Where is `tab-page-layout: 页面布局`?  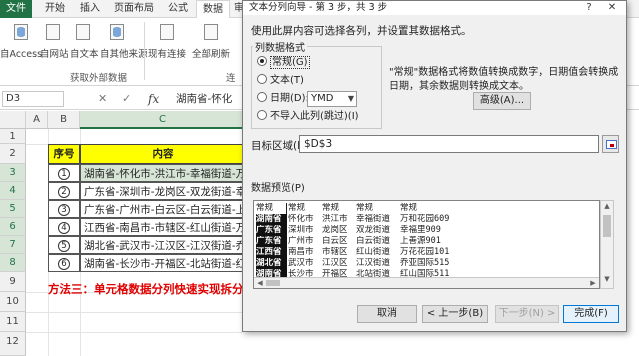
tab-page-layout: 页面布局 is located at coordinates (134, 9).